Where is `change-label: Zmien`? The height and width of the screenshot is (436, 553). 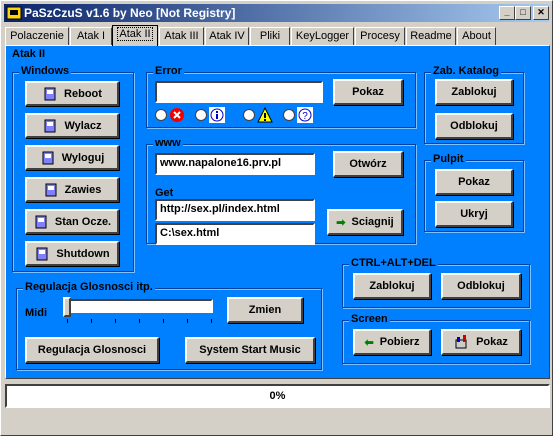
change-label: Zmien is located at coordinates (265, 310).